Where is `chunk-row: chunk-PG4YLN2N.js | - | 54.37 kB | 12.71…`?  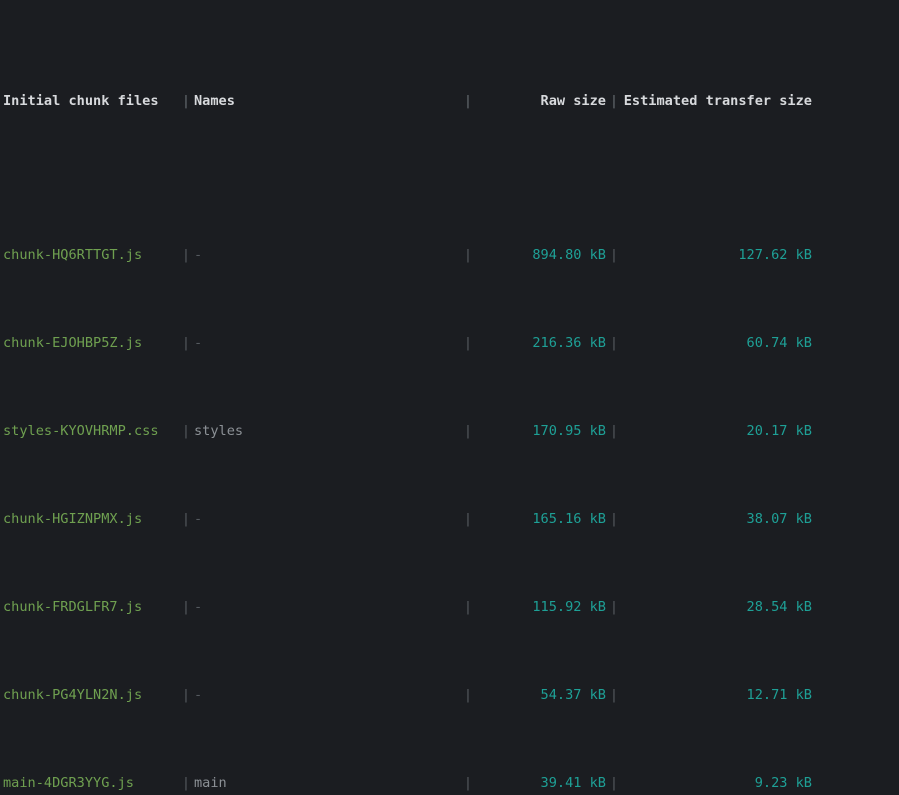
chunk-row: chunk-PG4YLN2N.js | - | 54.37 kB | 12.71… is located at coordinates (451, 695).